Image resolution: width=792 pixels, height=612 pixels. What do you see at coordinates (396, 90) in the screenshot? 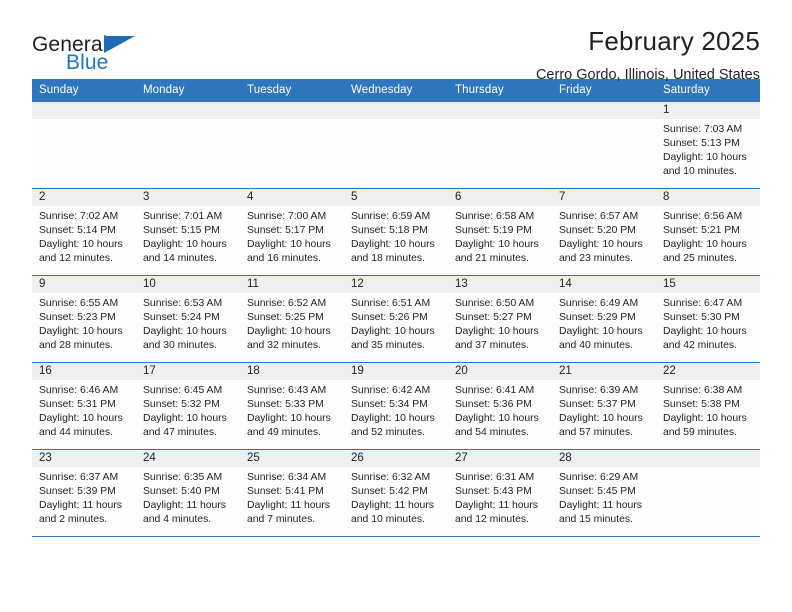
I see `weekday-header-wednesday: Wednesday` at bounding box center [396, 90].